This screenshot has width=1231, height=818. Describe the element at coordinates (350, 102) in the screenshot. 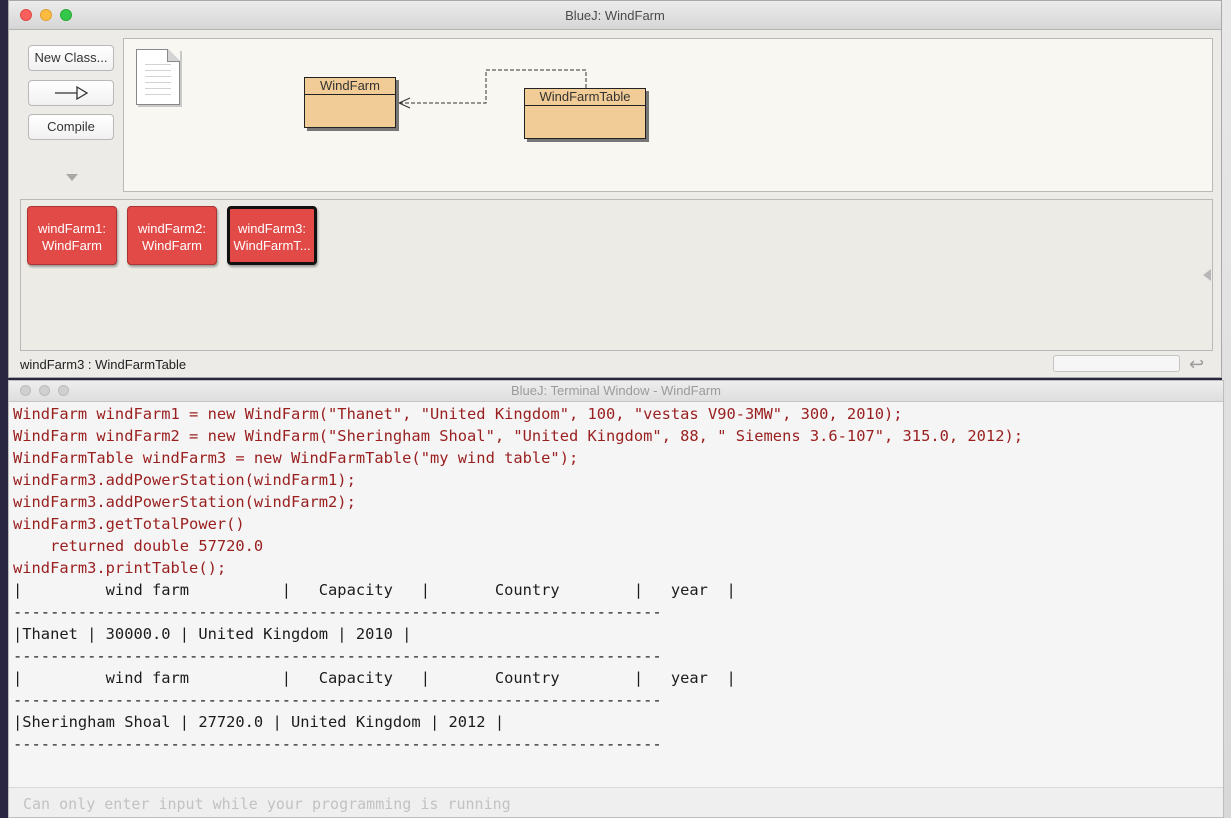

I see `class-windfarm: WindFarm` at that location.